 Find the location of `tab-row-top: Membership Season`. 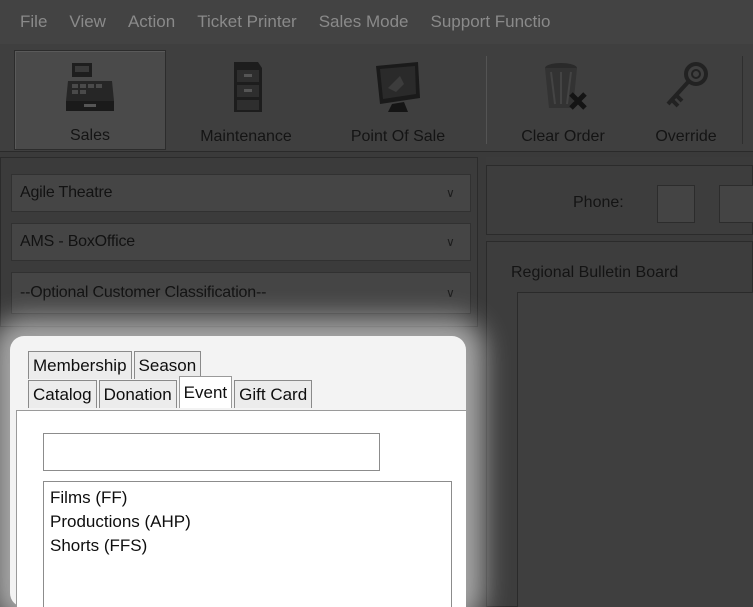

tab-row-top: Membership Season is located at coordinates (115, 365).